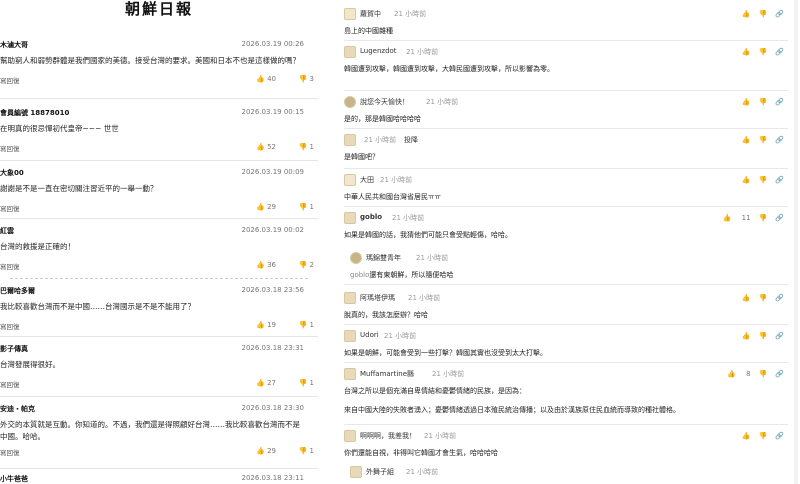  What do you see at coordinates (388, 436) in the screenshot?
I see `reply-username: 啊啊啊，我差我！` at bounding box center [388, 436].